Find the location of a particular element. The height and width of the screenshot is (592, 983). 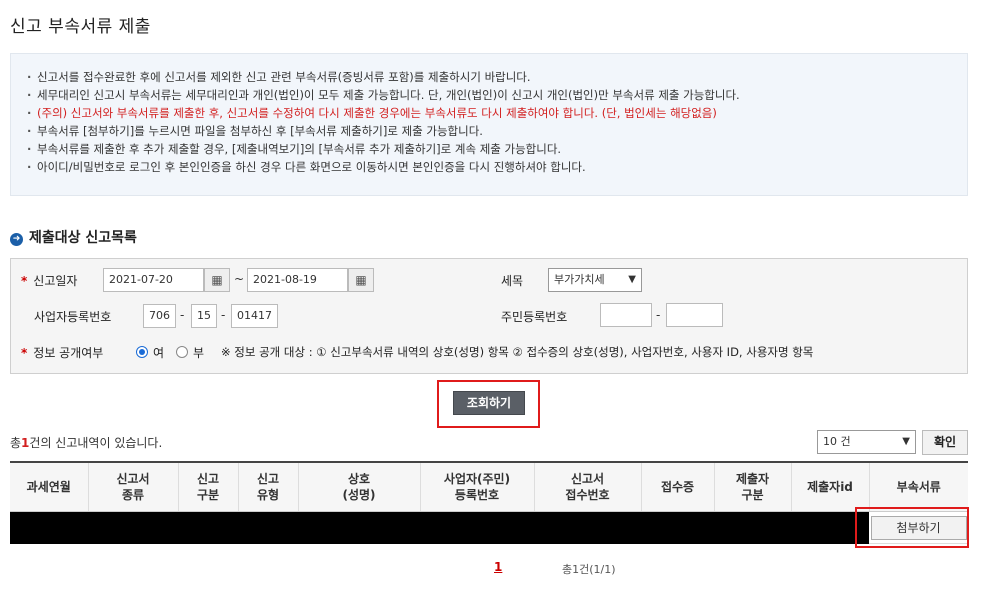

col-header: 신고서 종류 is located at coordinates (132, 486).